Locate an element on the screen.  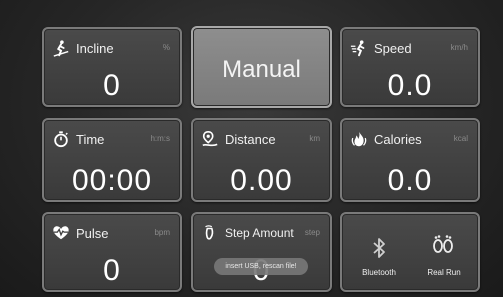
distance-tile: Distance km 0.00 is located at coordinates (261, 160).